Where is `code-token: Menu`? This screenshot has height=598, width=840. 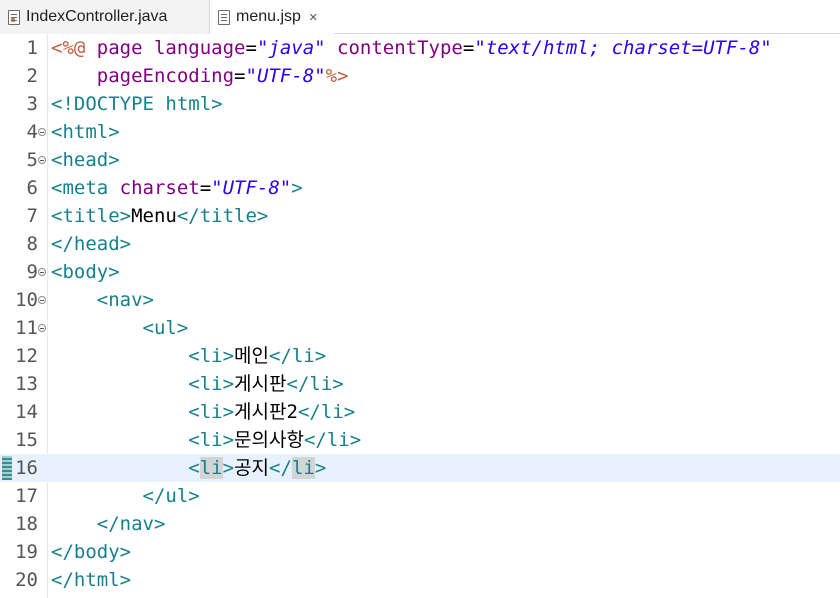 code-token: Menu is located at coordinates (154, 216).